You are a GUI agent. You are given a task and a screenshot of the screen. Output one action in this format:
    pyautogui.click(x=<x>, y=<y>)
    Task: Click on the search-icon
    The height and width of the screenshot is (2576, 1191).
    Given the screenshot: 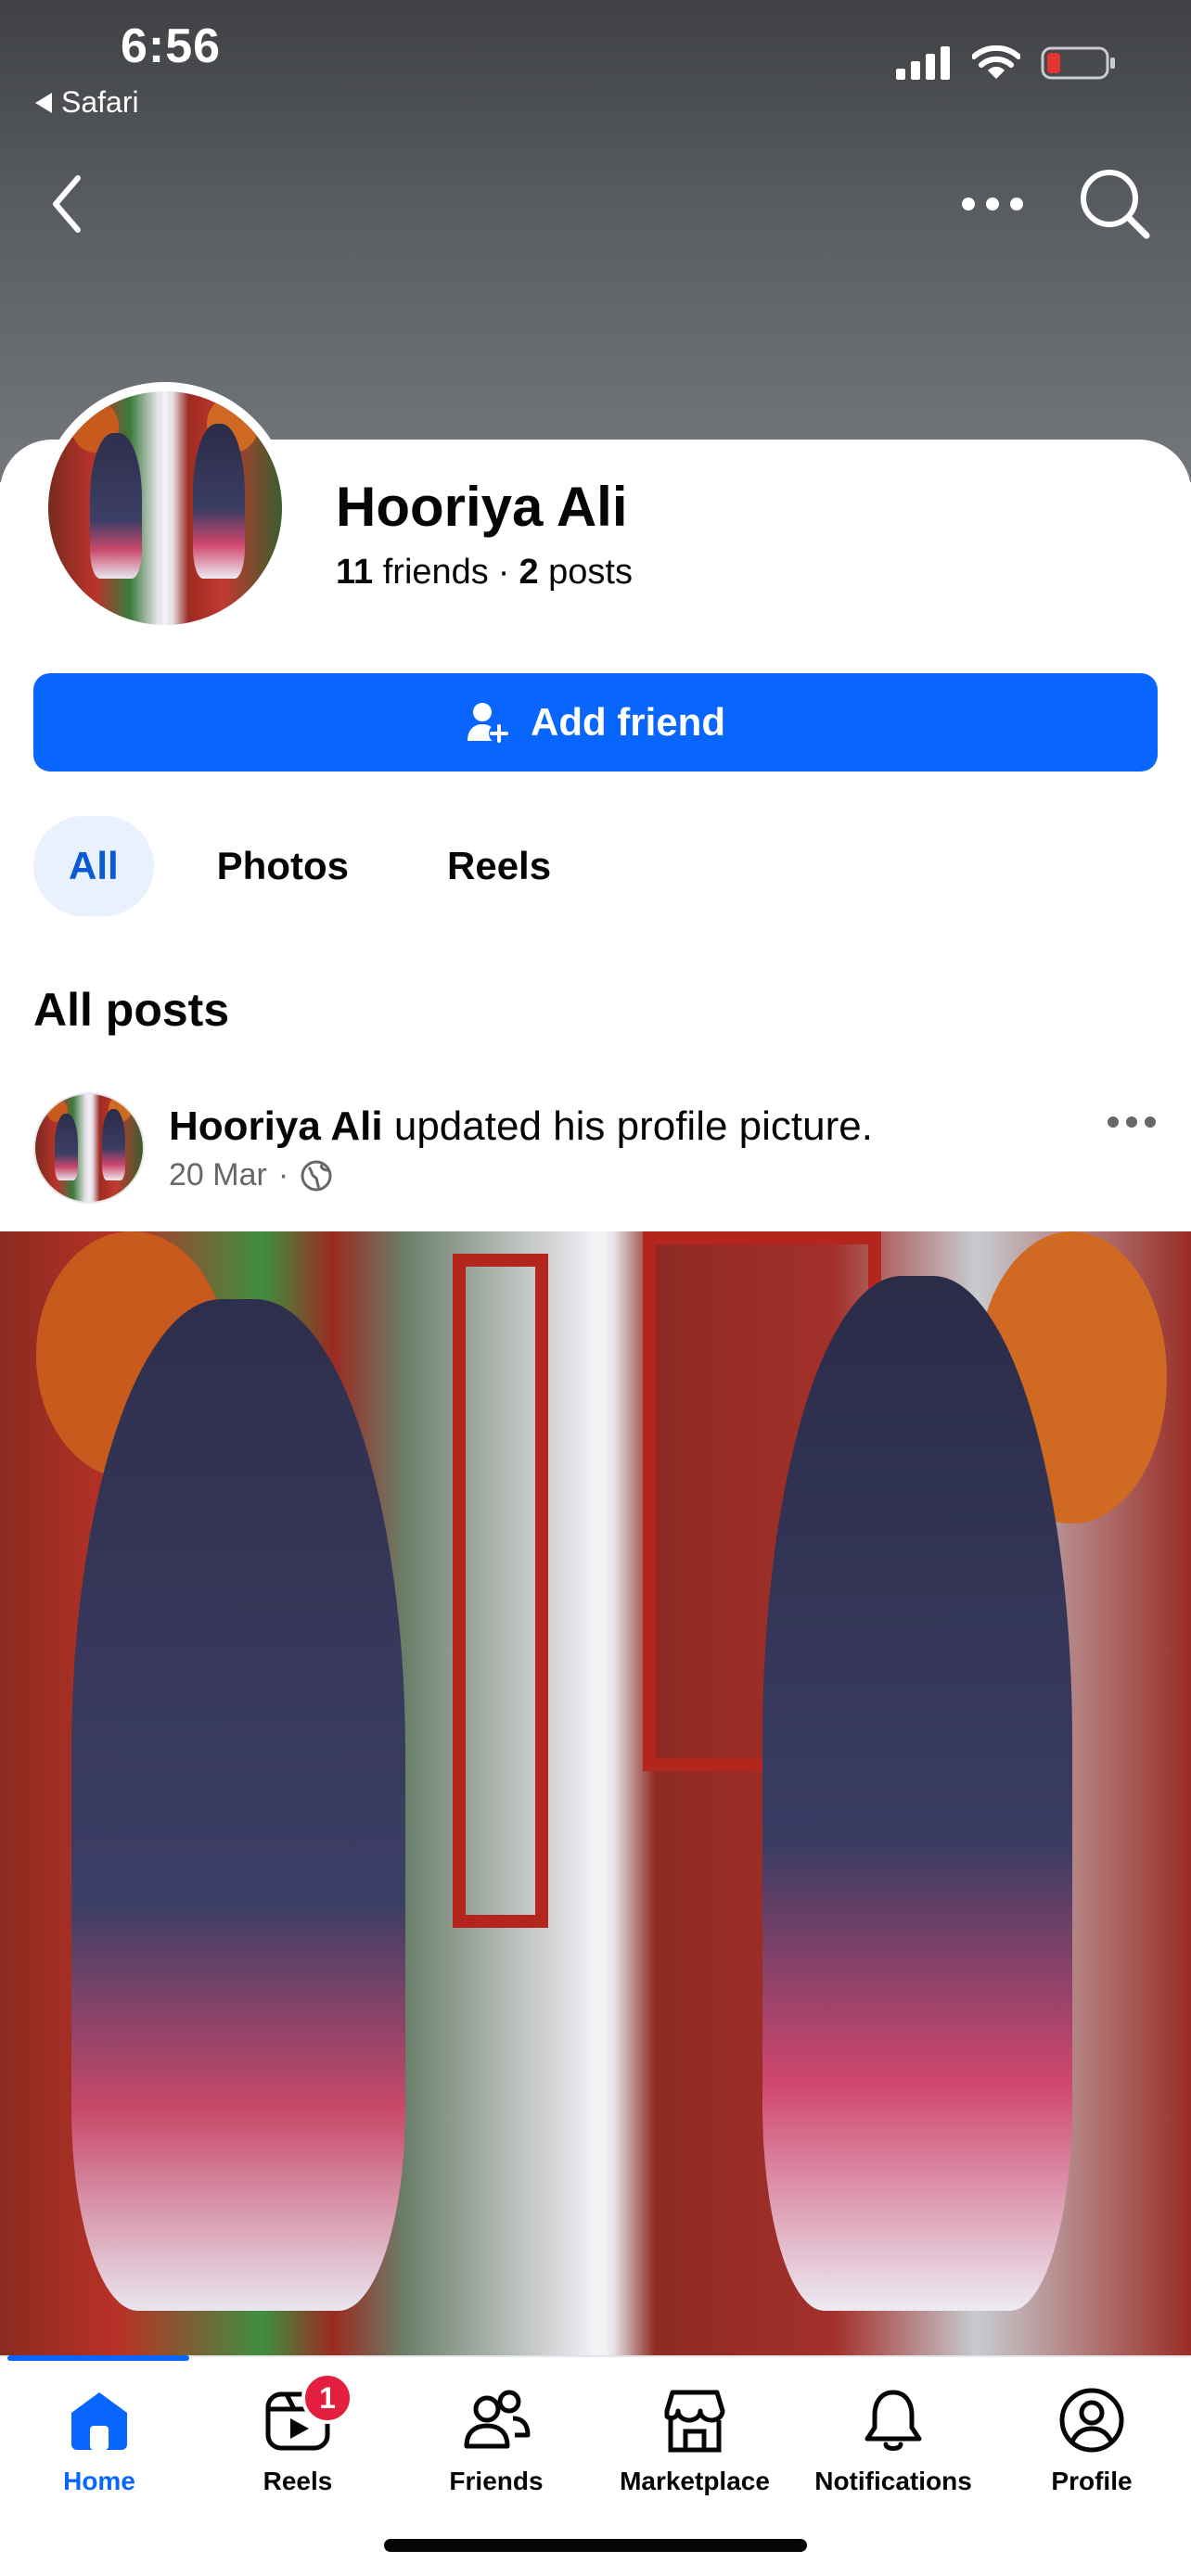 What is the action you would take?
    pyautogui.click(x=1113, y=202)
    